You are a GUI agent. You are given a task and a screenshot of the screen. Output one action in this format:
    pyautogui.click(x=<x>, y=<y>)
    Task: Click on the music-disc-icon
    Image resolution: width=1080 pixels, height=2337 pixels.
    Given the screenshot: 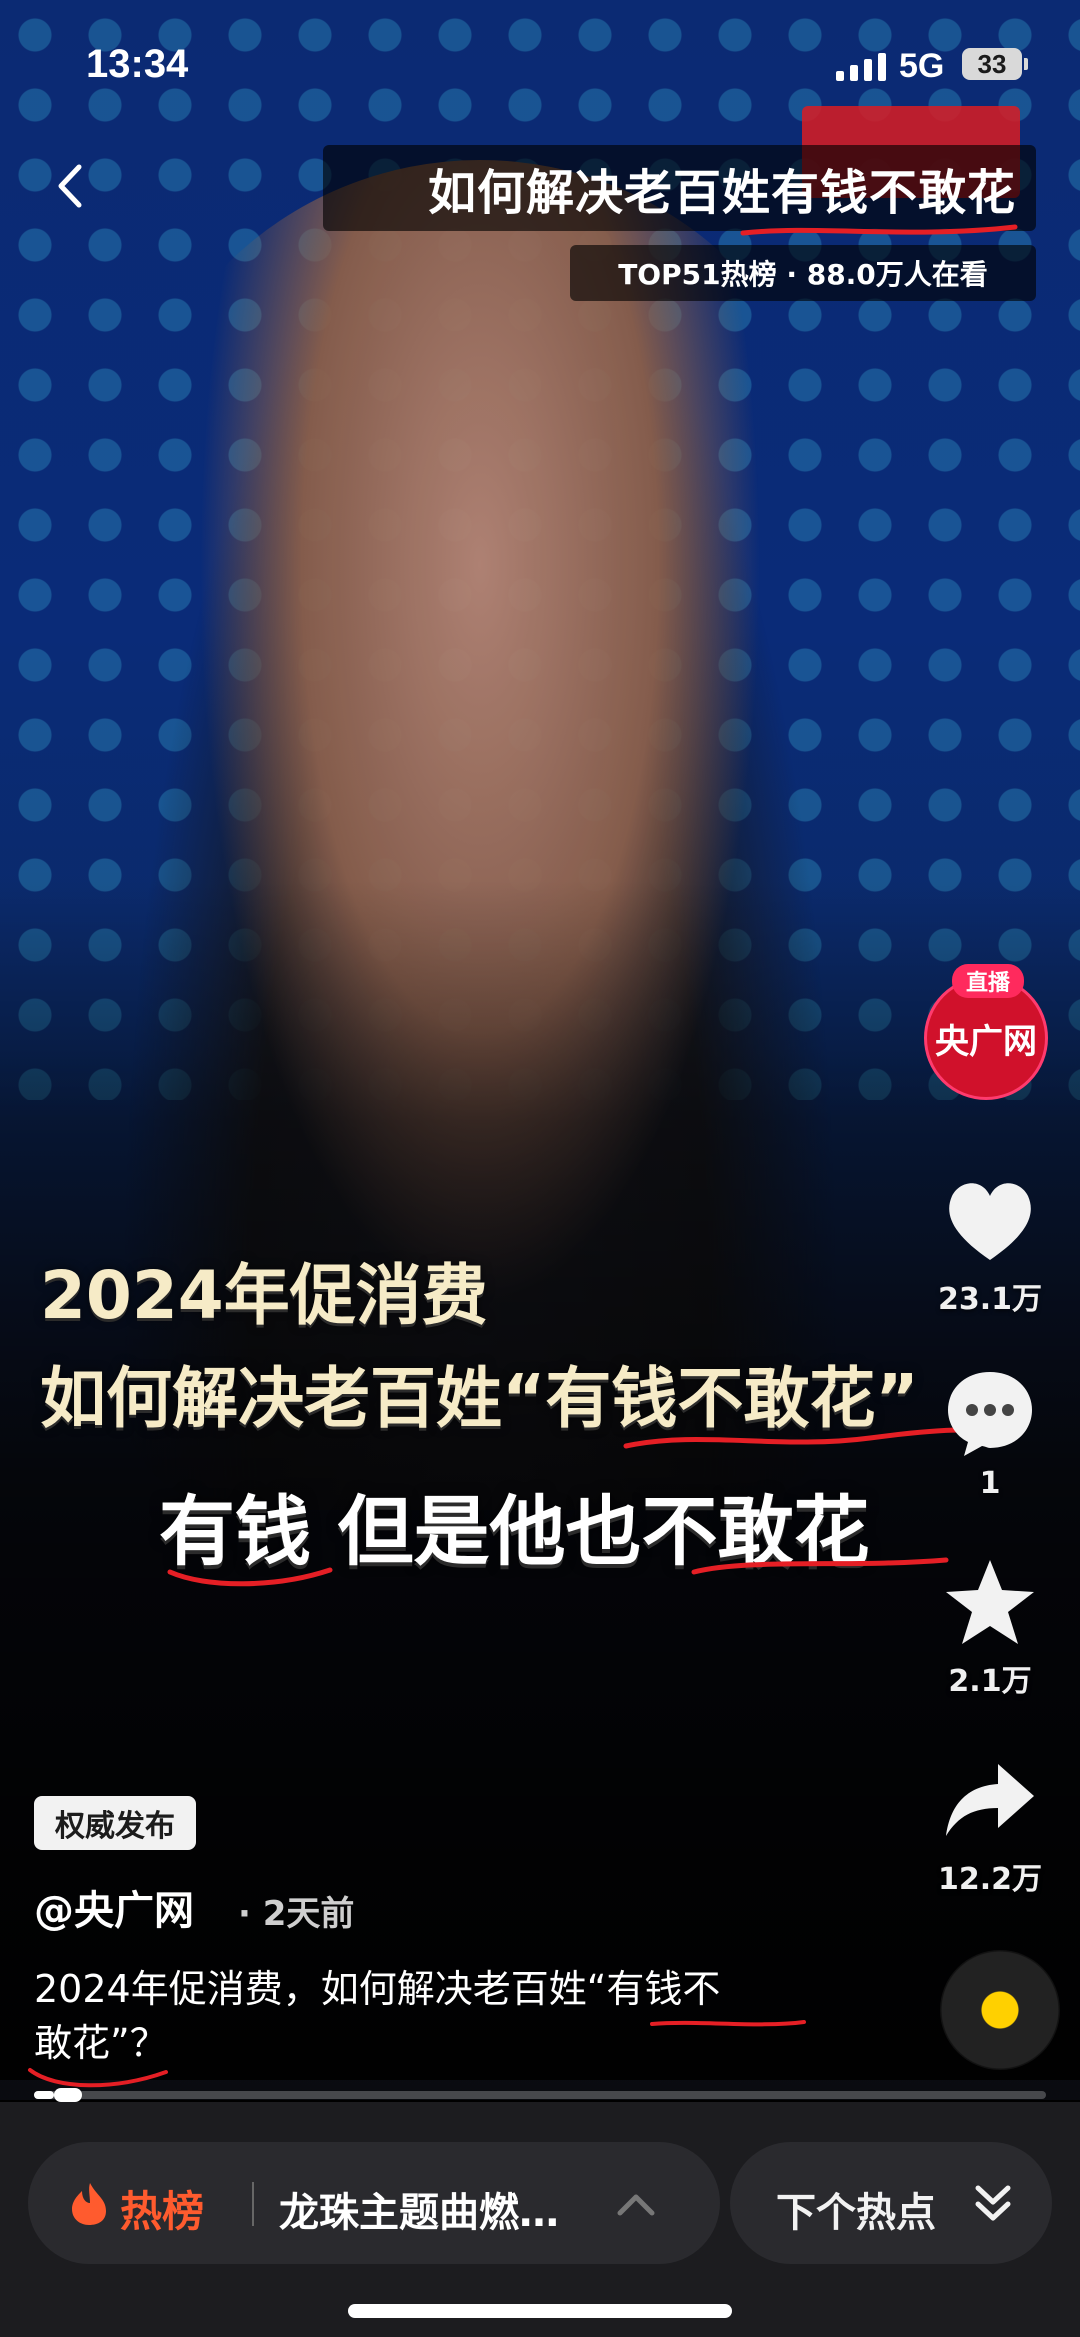 What is the action you would take?
    pyautogui.click(x=1000, y=2010)
    